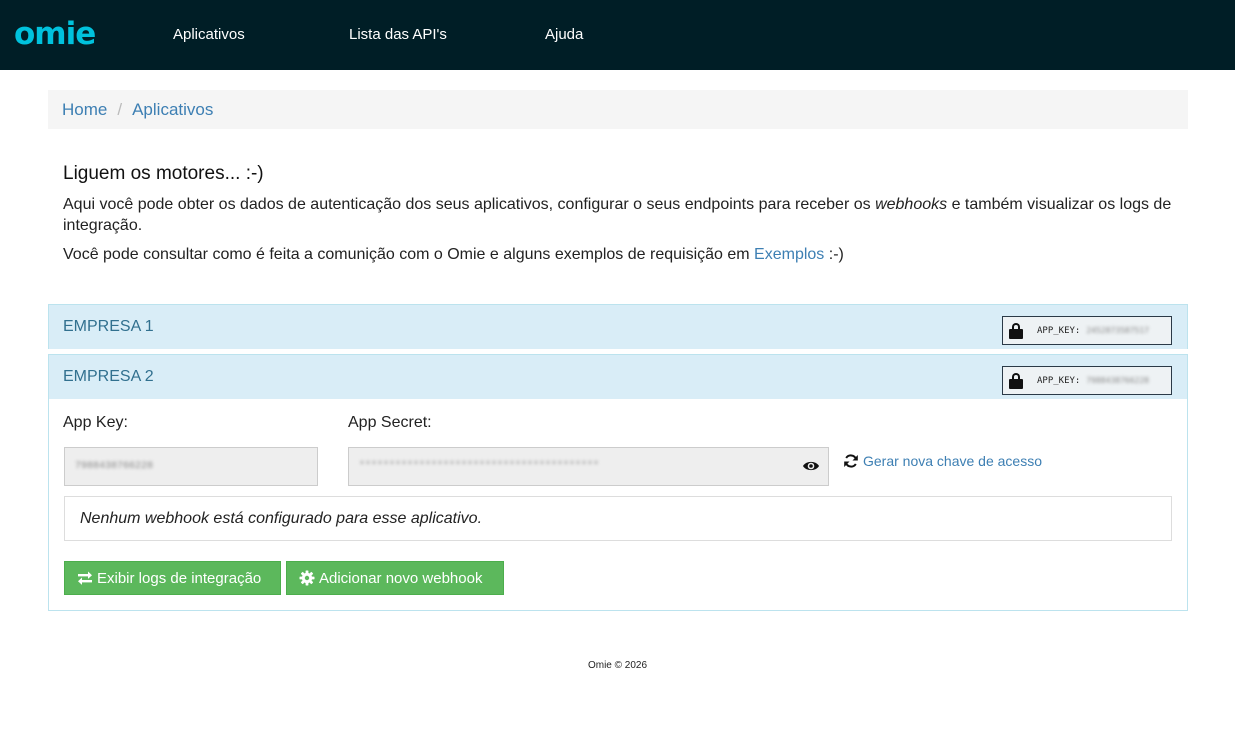  I want to click on nav-link-lista-apis: Lista das API's, so click(398, 35).